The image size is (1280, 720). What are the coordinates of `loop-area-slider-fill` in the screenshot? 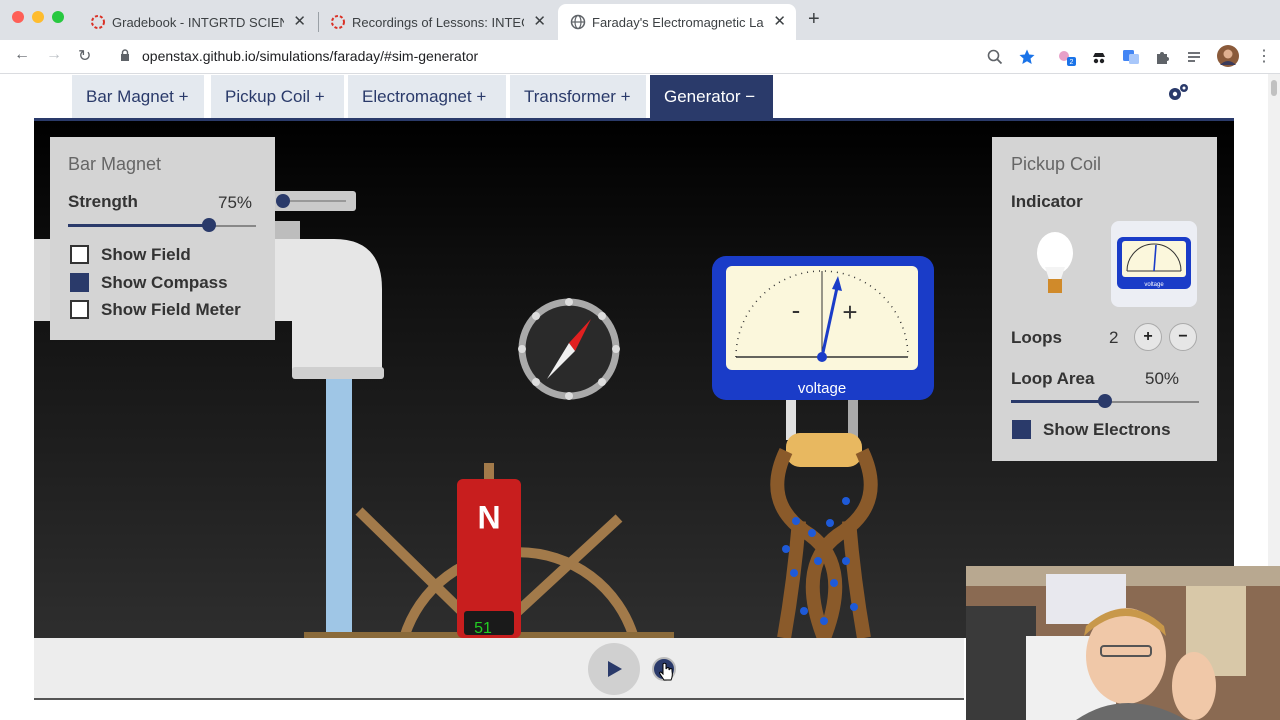 It's located at (1058, 401).